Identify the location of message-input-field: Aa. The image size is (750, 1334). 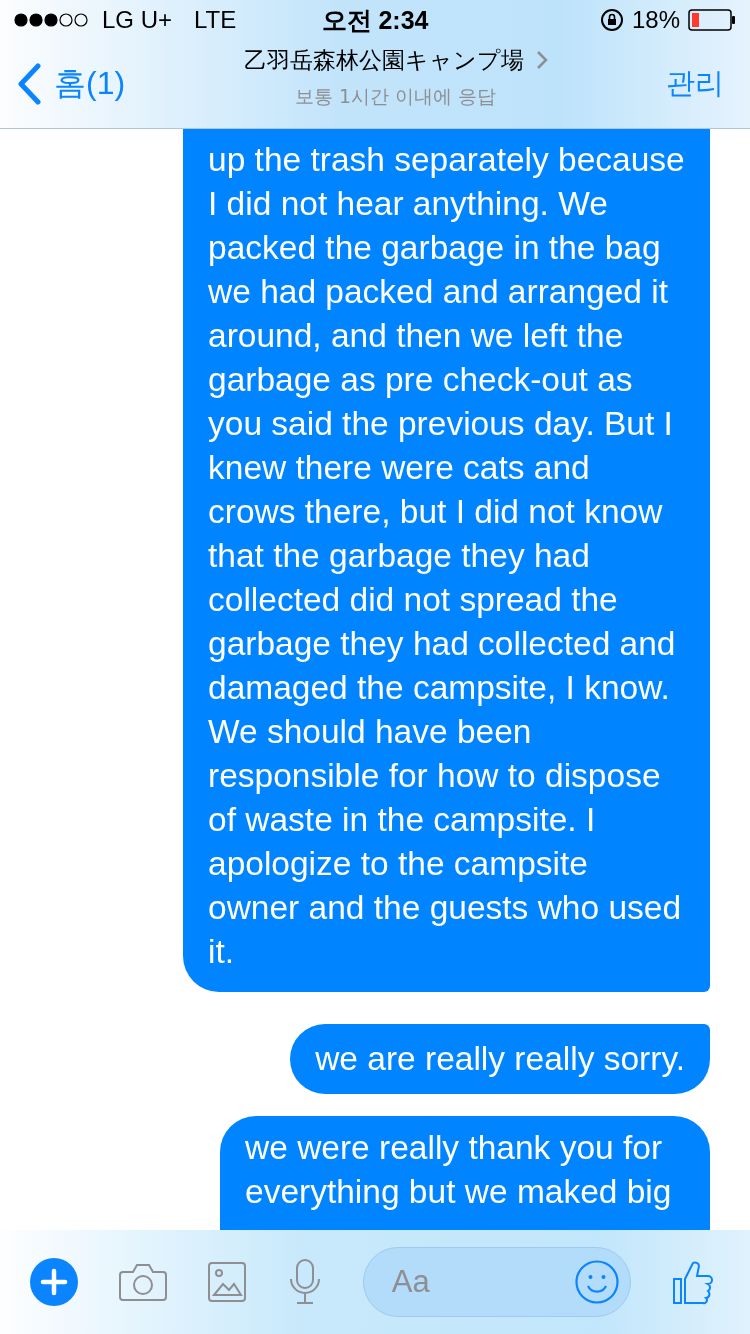
(496, 1282).